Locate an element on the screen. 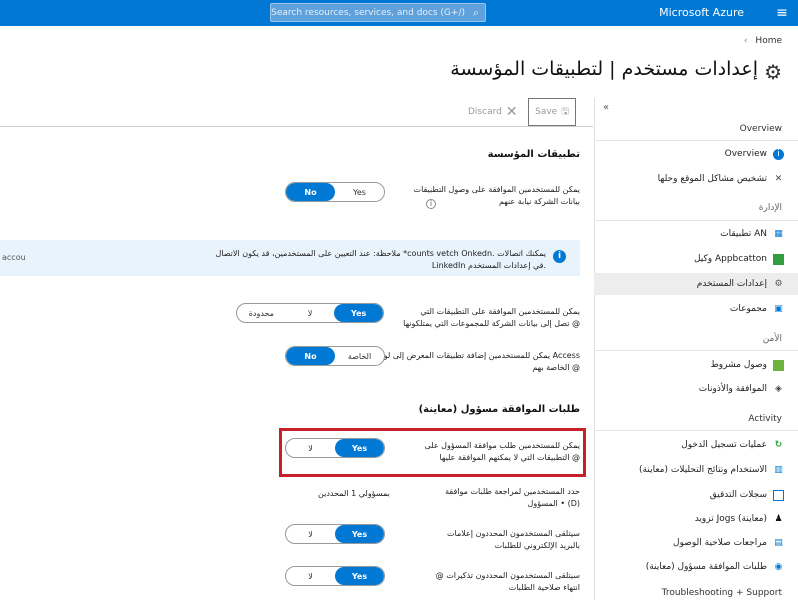 Image resolution: width=798 pixels, height=600 pixels. sidebar-item-consent-permissions: الموافقة والأذونات ◈ is located at coordinates (696, 389).